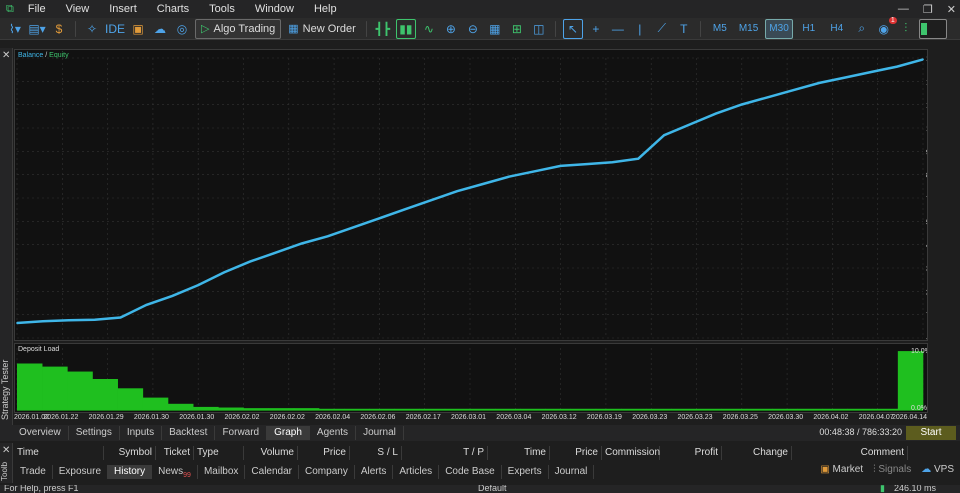  Describe the element at coordinates (416, 472) in the screenshot. I see `tab-articles: Articles` at that location.